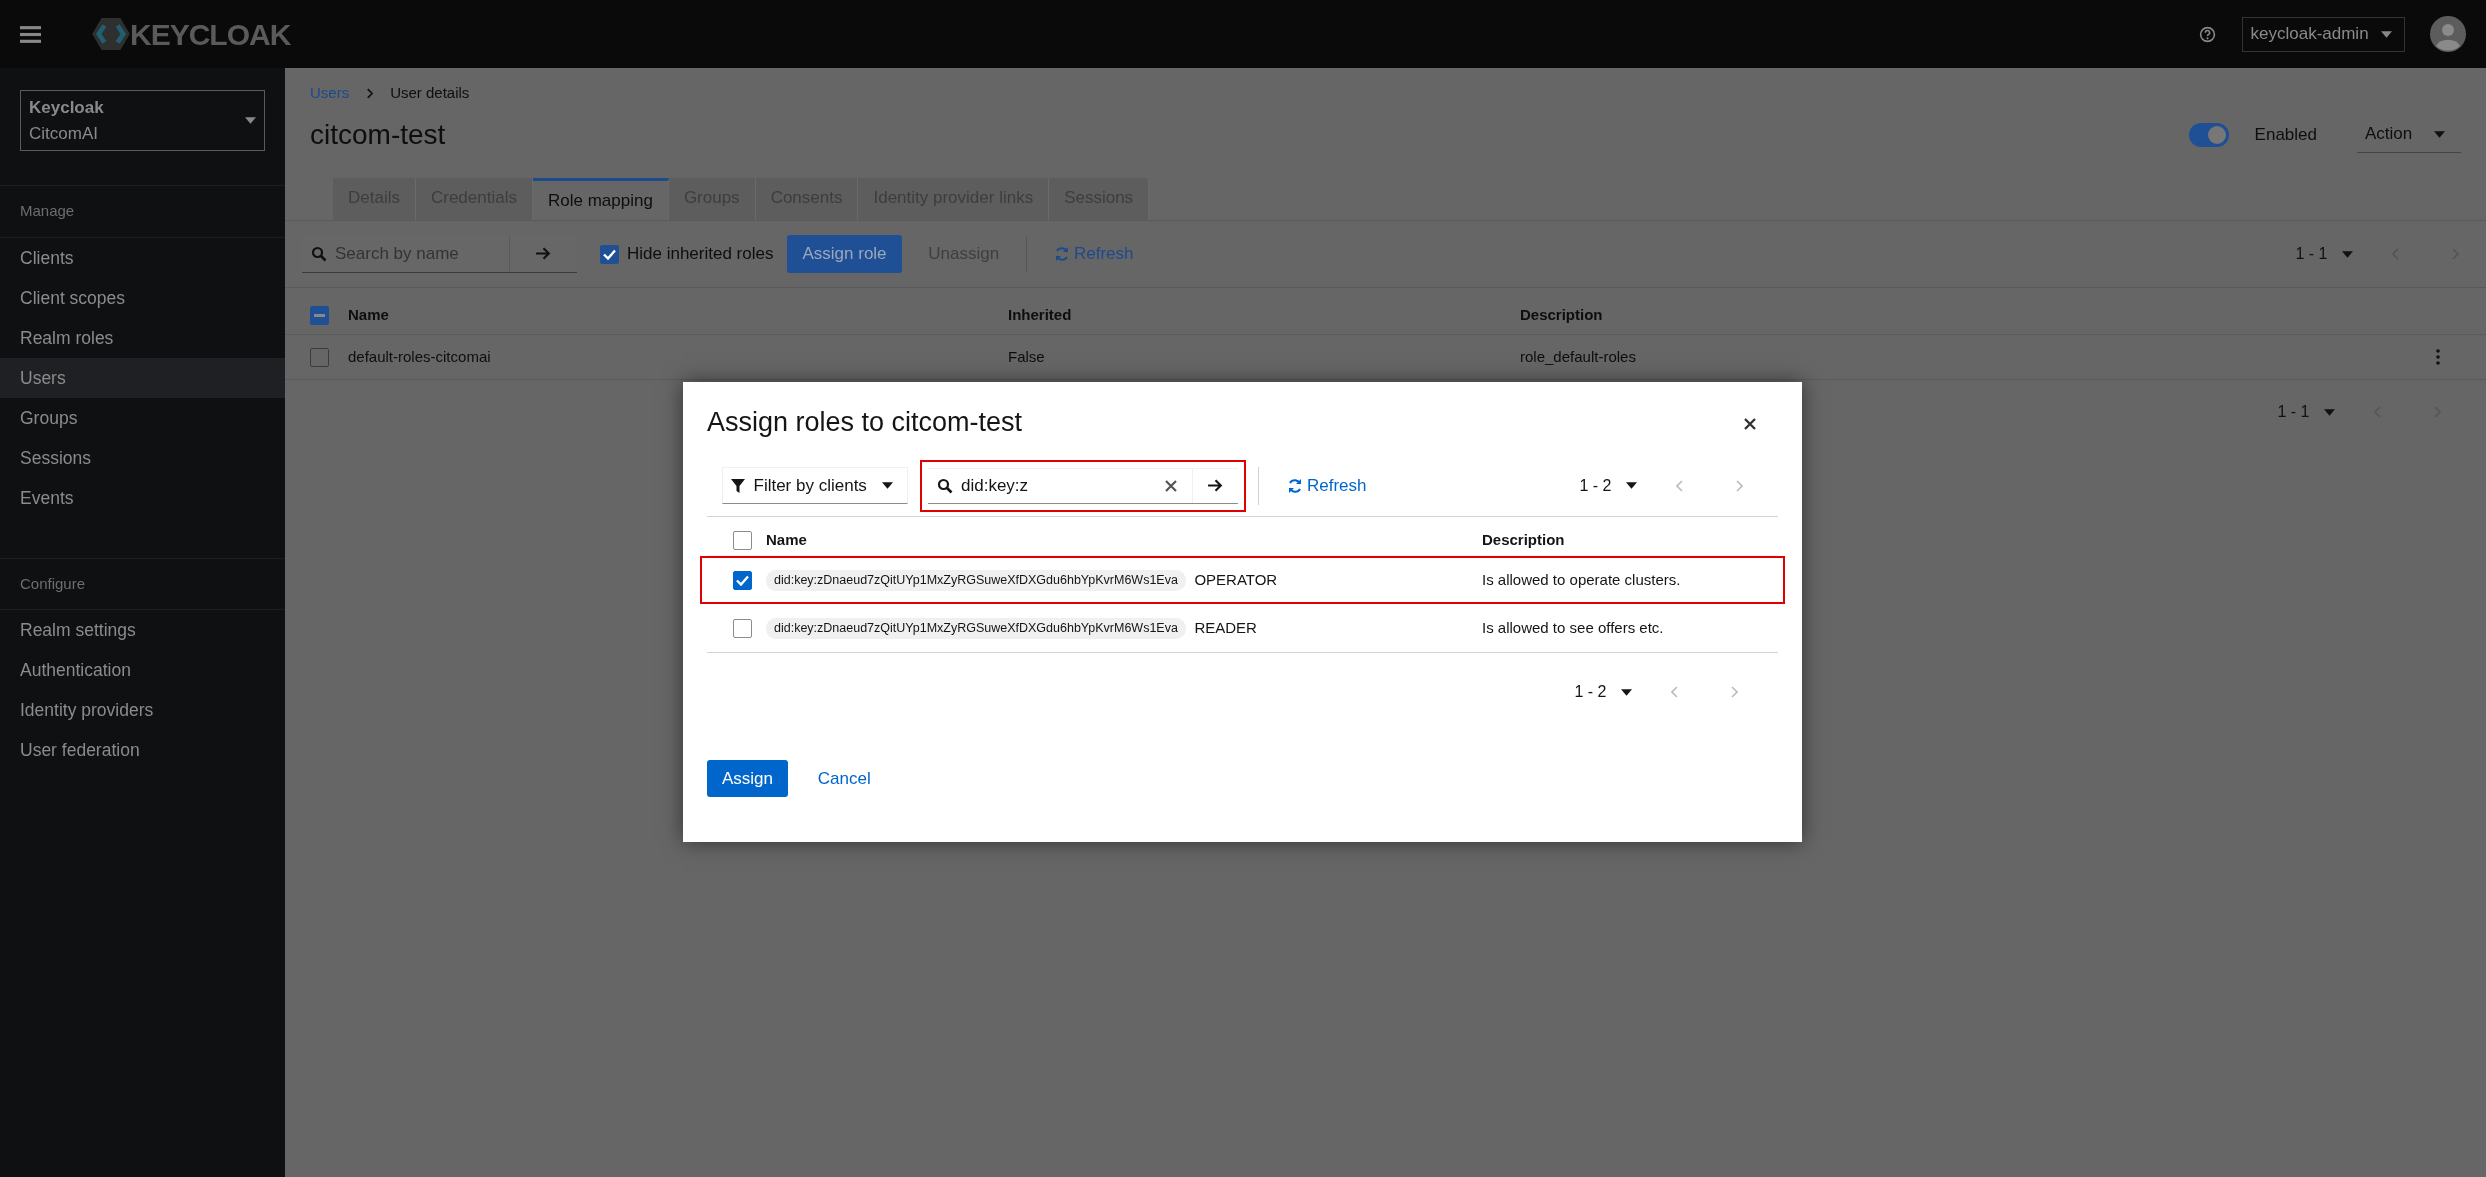 The height and width of the screenshot is (1177, 2486). What do you see at coordinates (2323, 34) in the screenshot?
I see `user-dropdown: keycloak-admin` at bounding box center [2323, 34].